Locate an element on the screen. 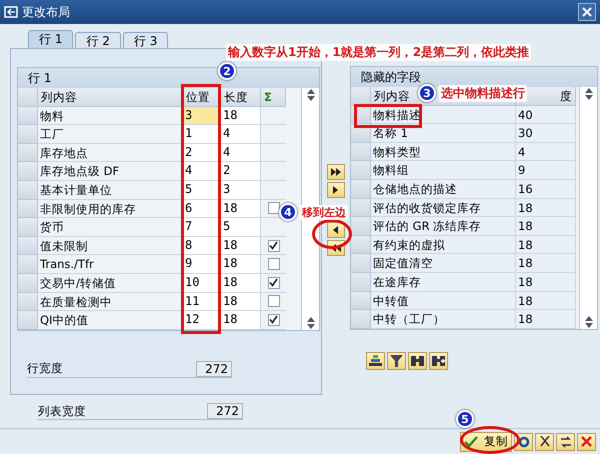 This screenshot has width=600, height=454. filter-button is located at coordinates (396, 361).